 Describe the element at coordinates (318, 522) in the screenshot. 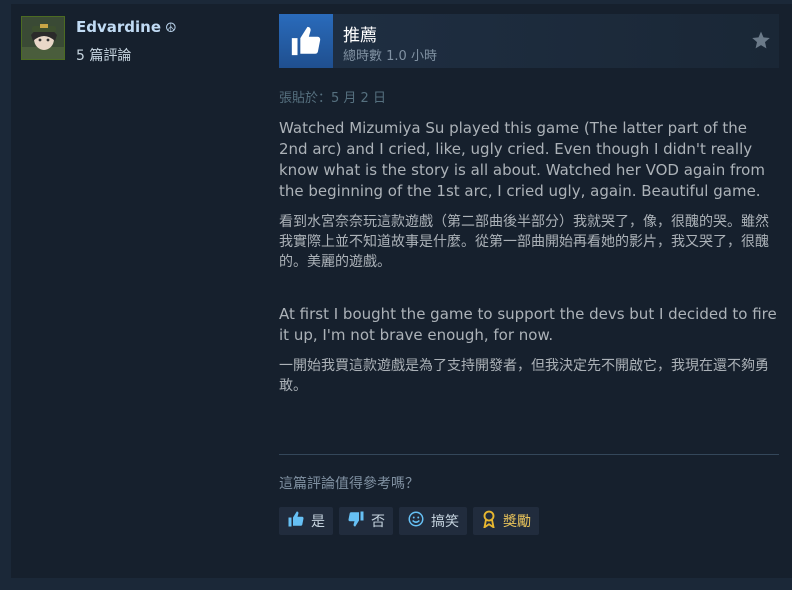

I see `vote-yes-label: 是` at that location.